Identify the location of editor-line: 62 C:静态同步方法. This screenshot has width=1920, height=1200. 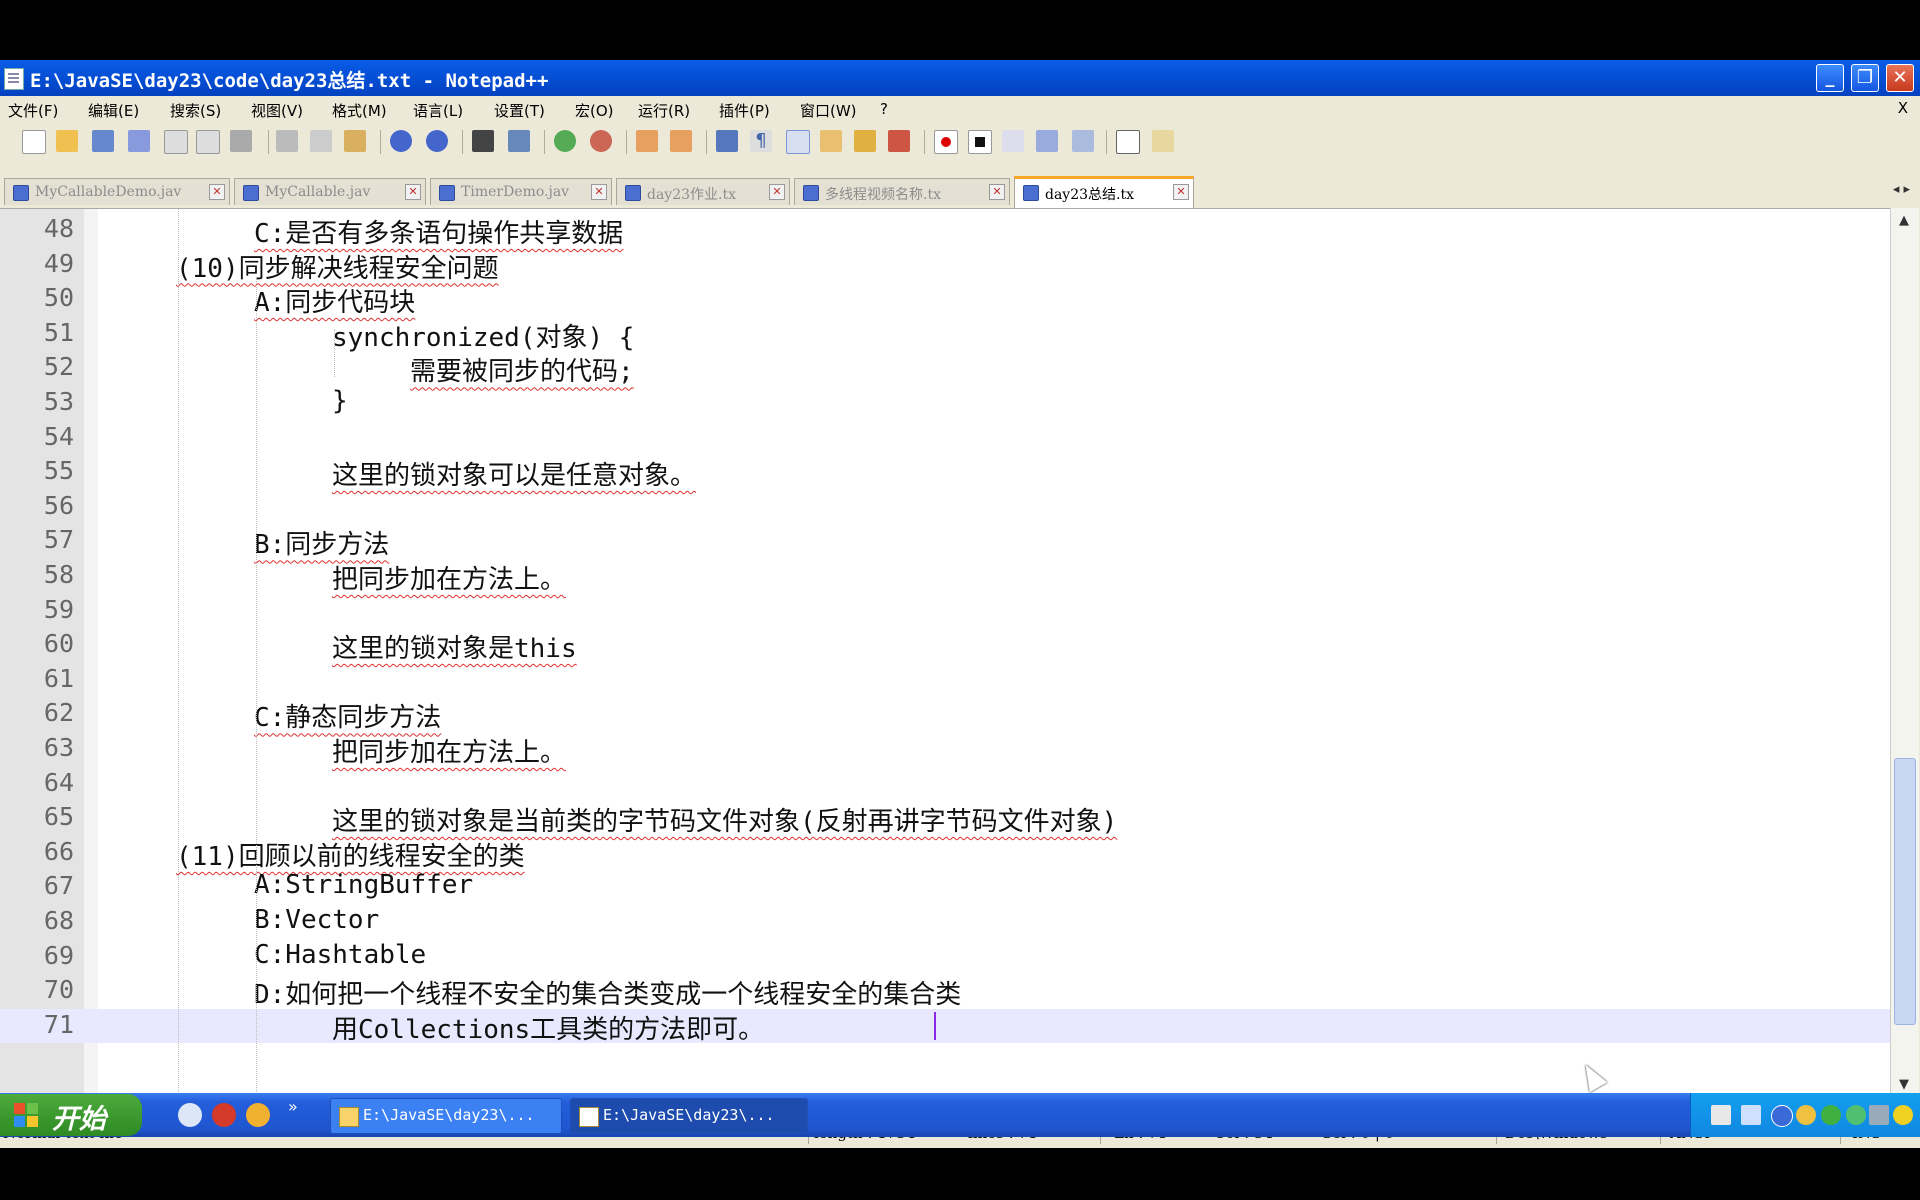
(945, 715).